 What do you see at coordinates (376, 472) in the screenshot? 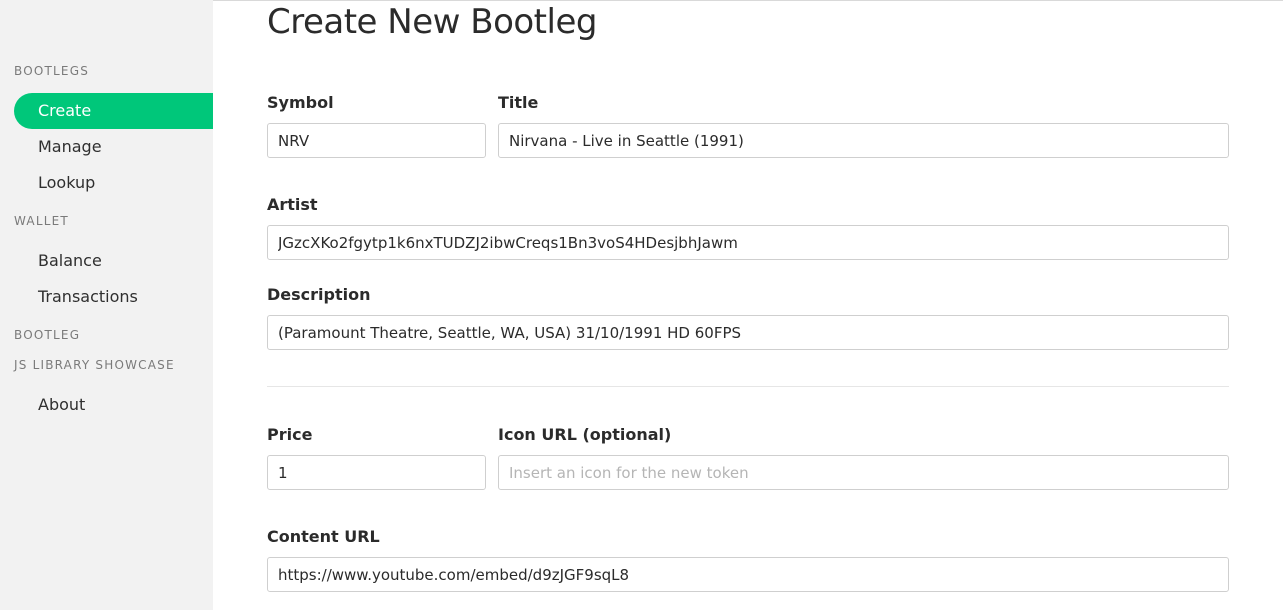
I see `price-input` at bounding box center [376, 472].